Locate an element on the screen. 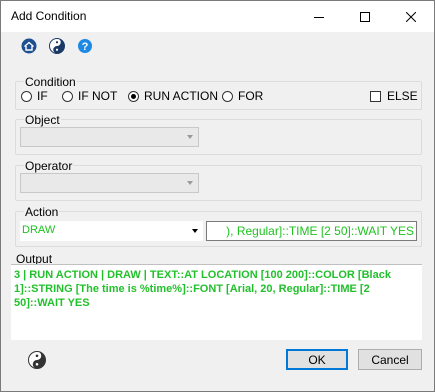  operator-legend: Operator is located at coordinates (49, 166).